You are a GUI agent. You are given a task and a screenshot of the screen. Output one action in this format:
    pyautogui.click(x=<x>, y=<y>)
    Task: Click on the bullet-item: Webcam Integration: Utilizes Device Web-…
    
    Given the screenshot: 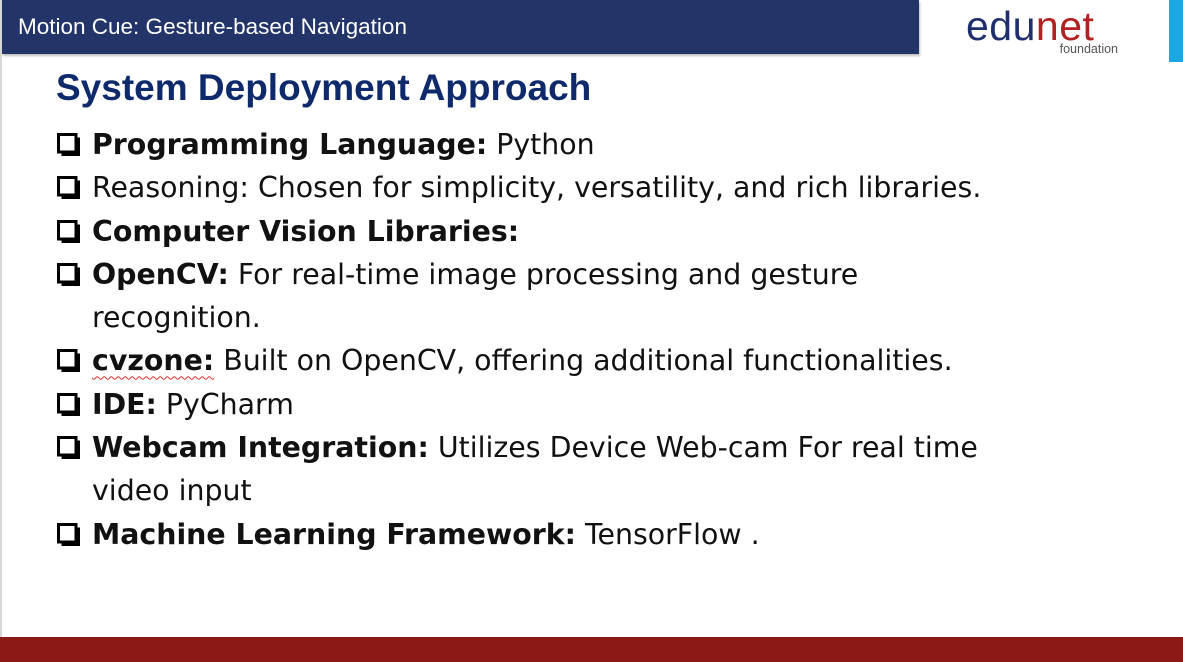 What is the action you would take?
    pyautogui.click(x=546, y=469)
    